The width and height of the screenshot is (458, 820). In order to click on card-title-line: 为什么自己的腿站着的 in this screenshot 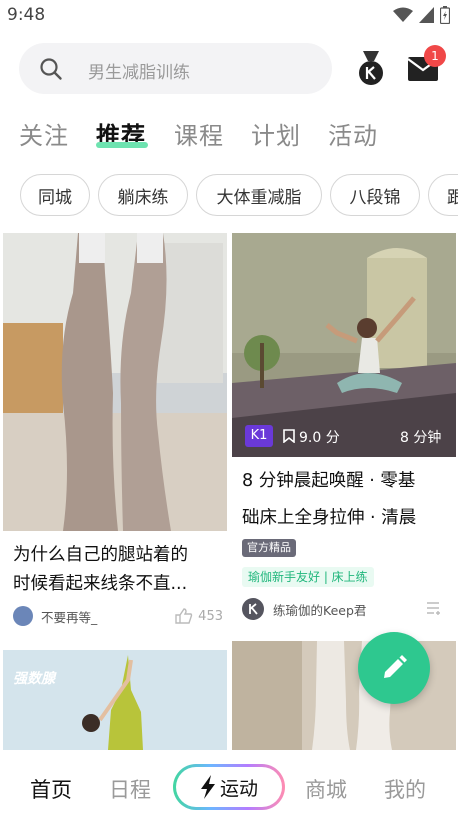, I will do `click(100, 555)`.